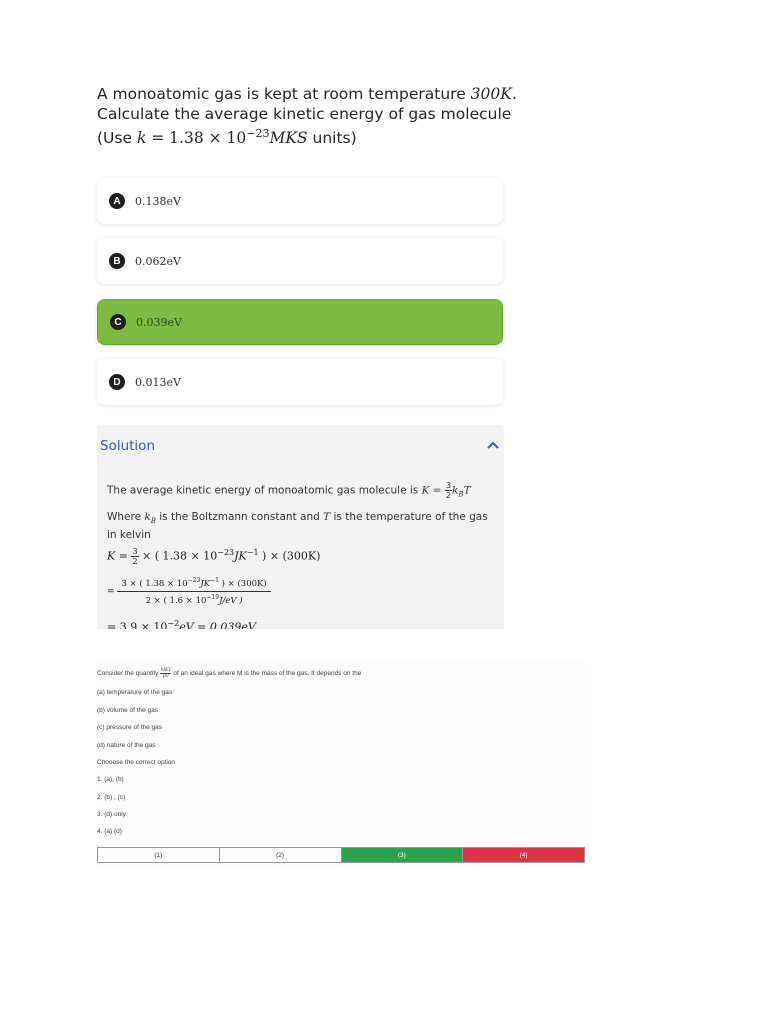  I want to click on choice-b: (b) volume of the gas, so click(128, 710).